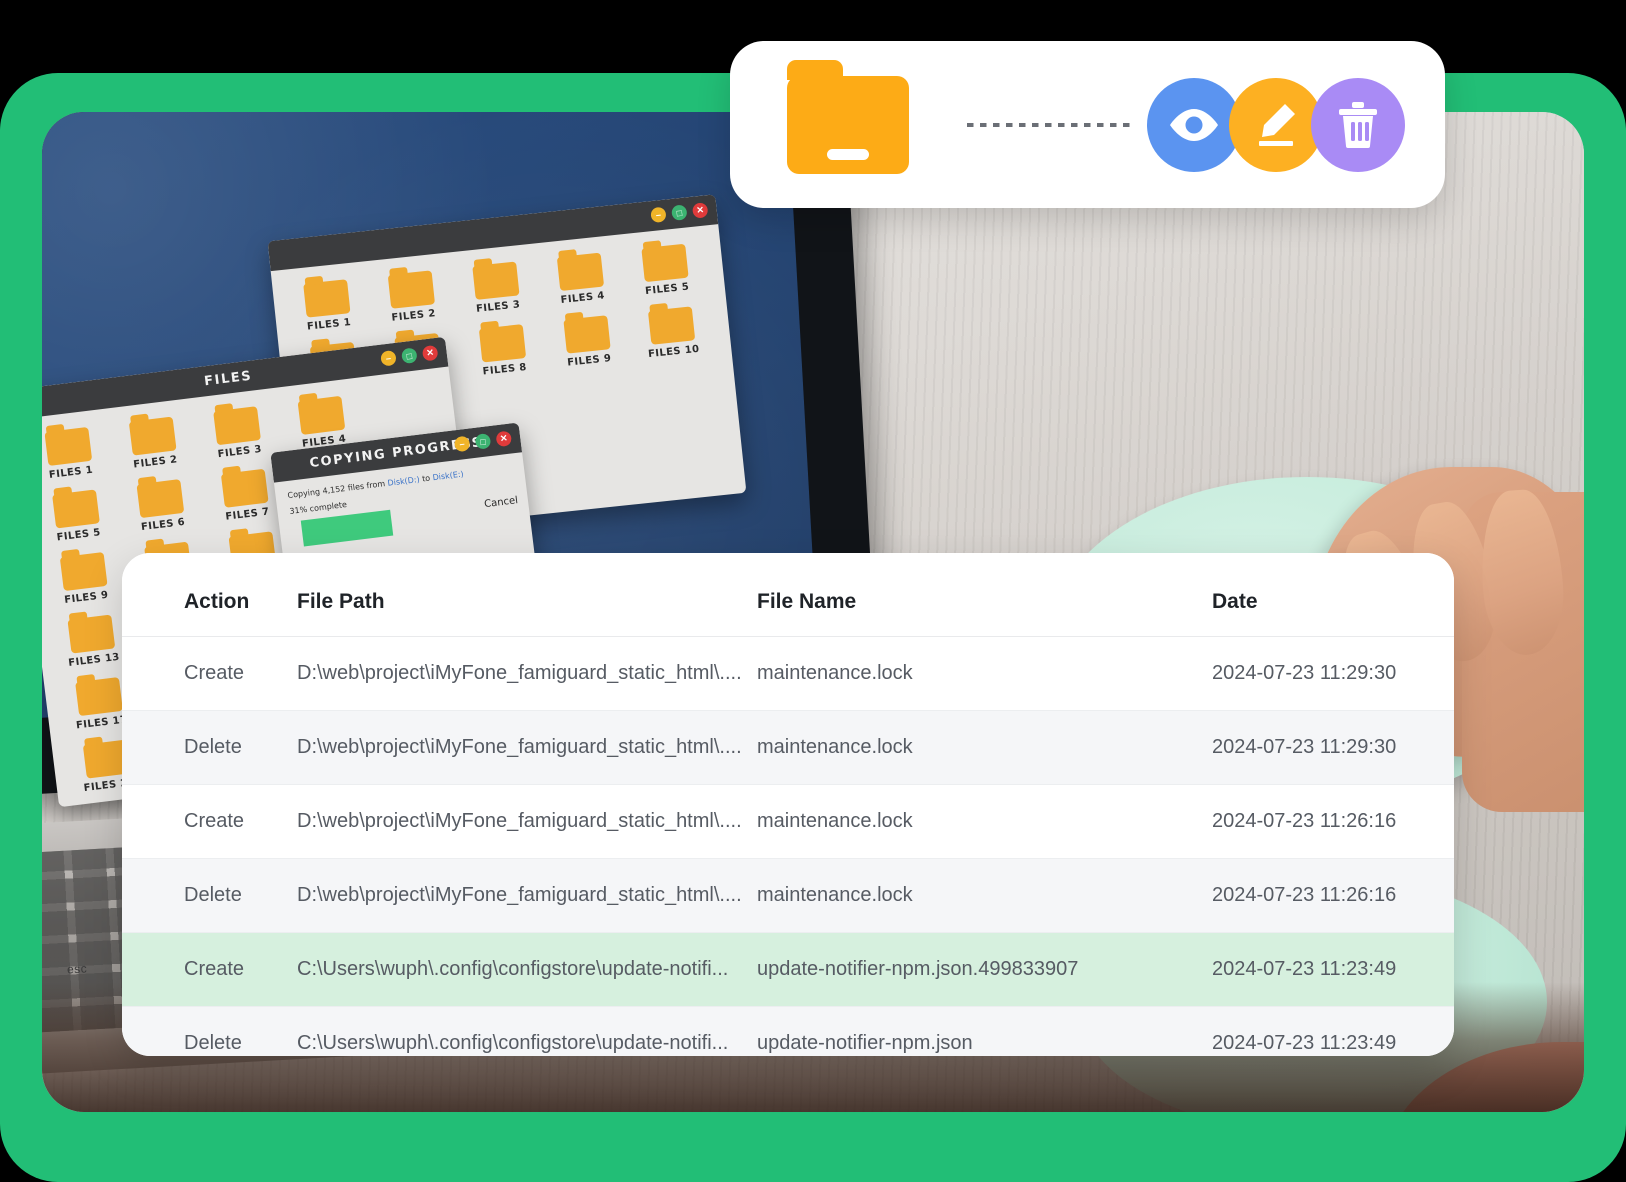  I want to click on folder-label: FILES 8, so click(505, 369).